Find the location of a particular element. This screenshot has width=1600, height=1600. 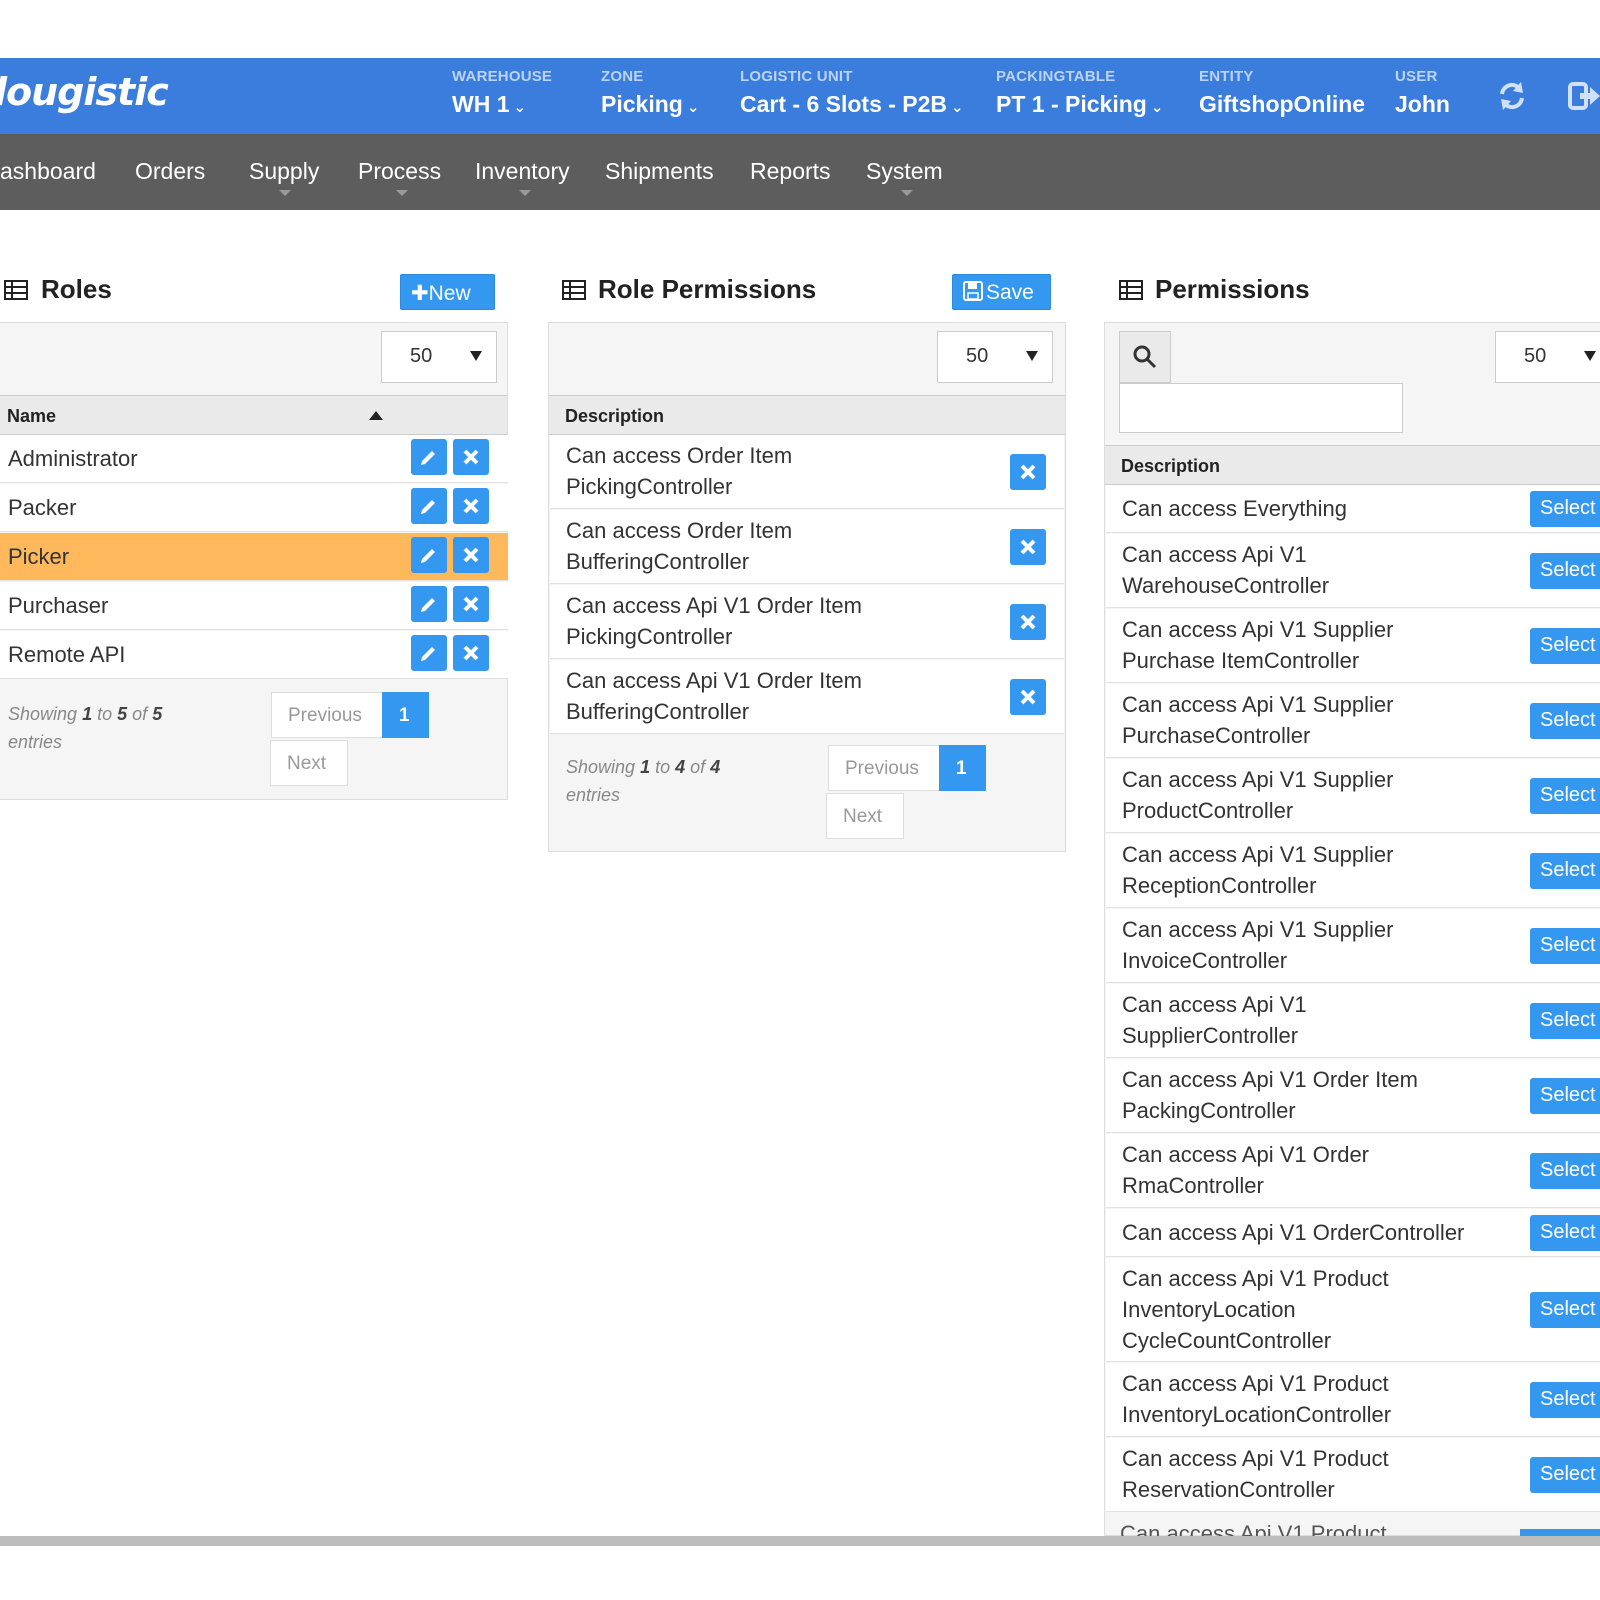

description-line: ProductController is located at coordinates (1208, 810).